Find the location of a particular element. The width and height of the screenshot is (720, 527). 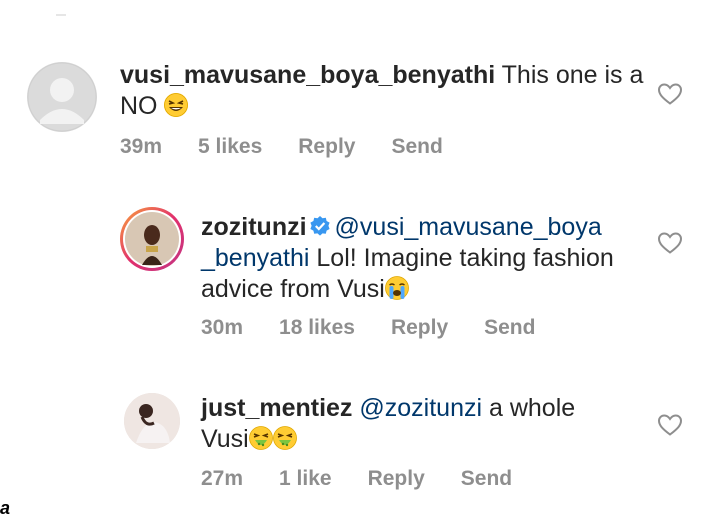

comment-body-line3: advice from Vusi is located at coordinates (293, 289).